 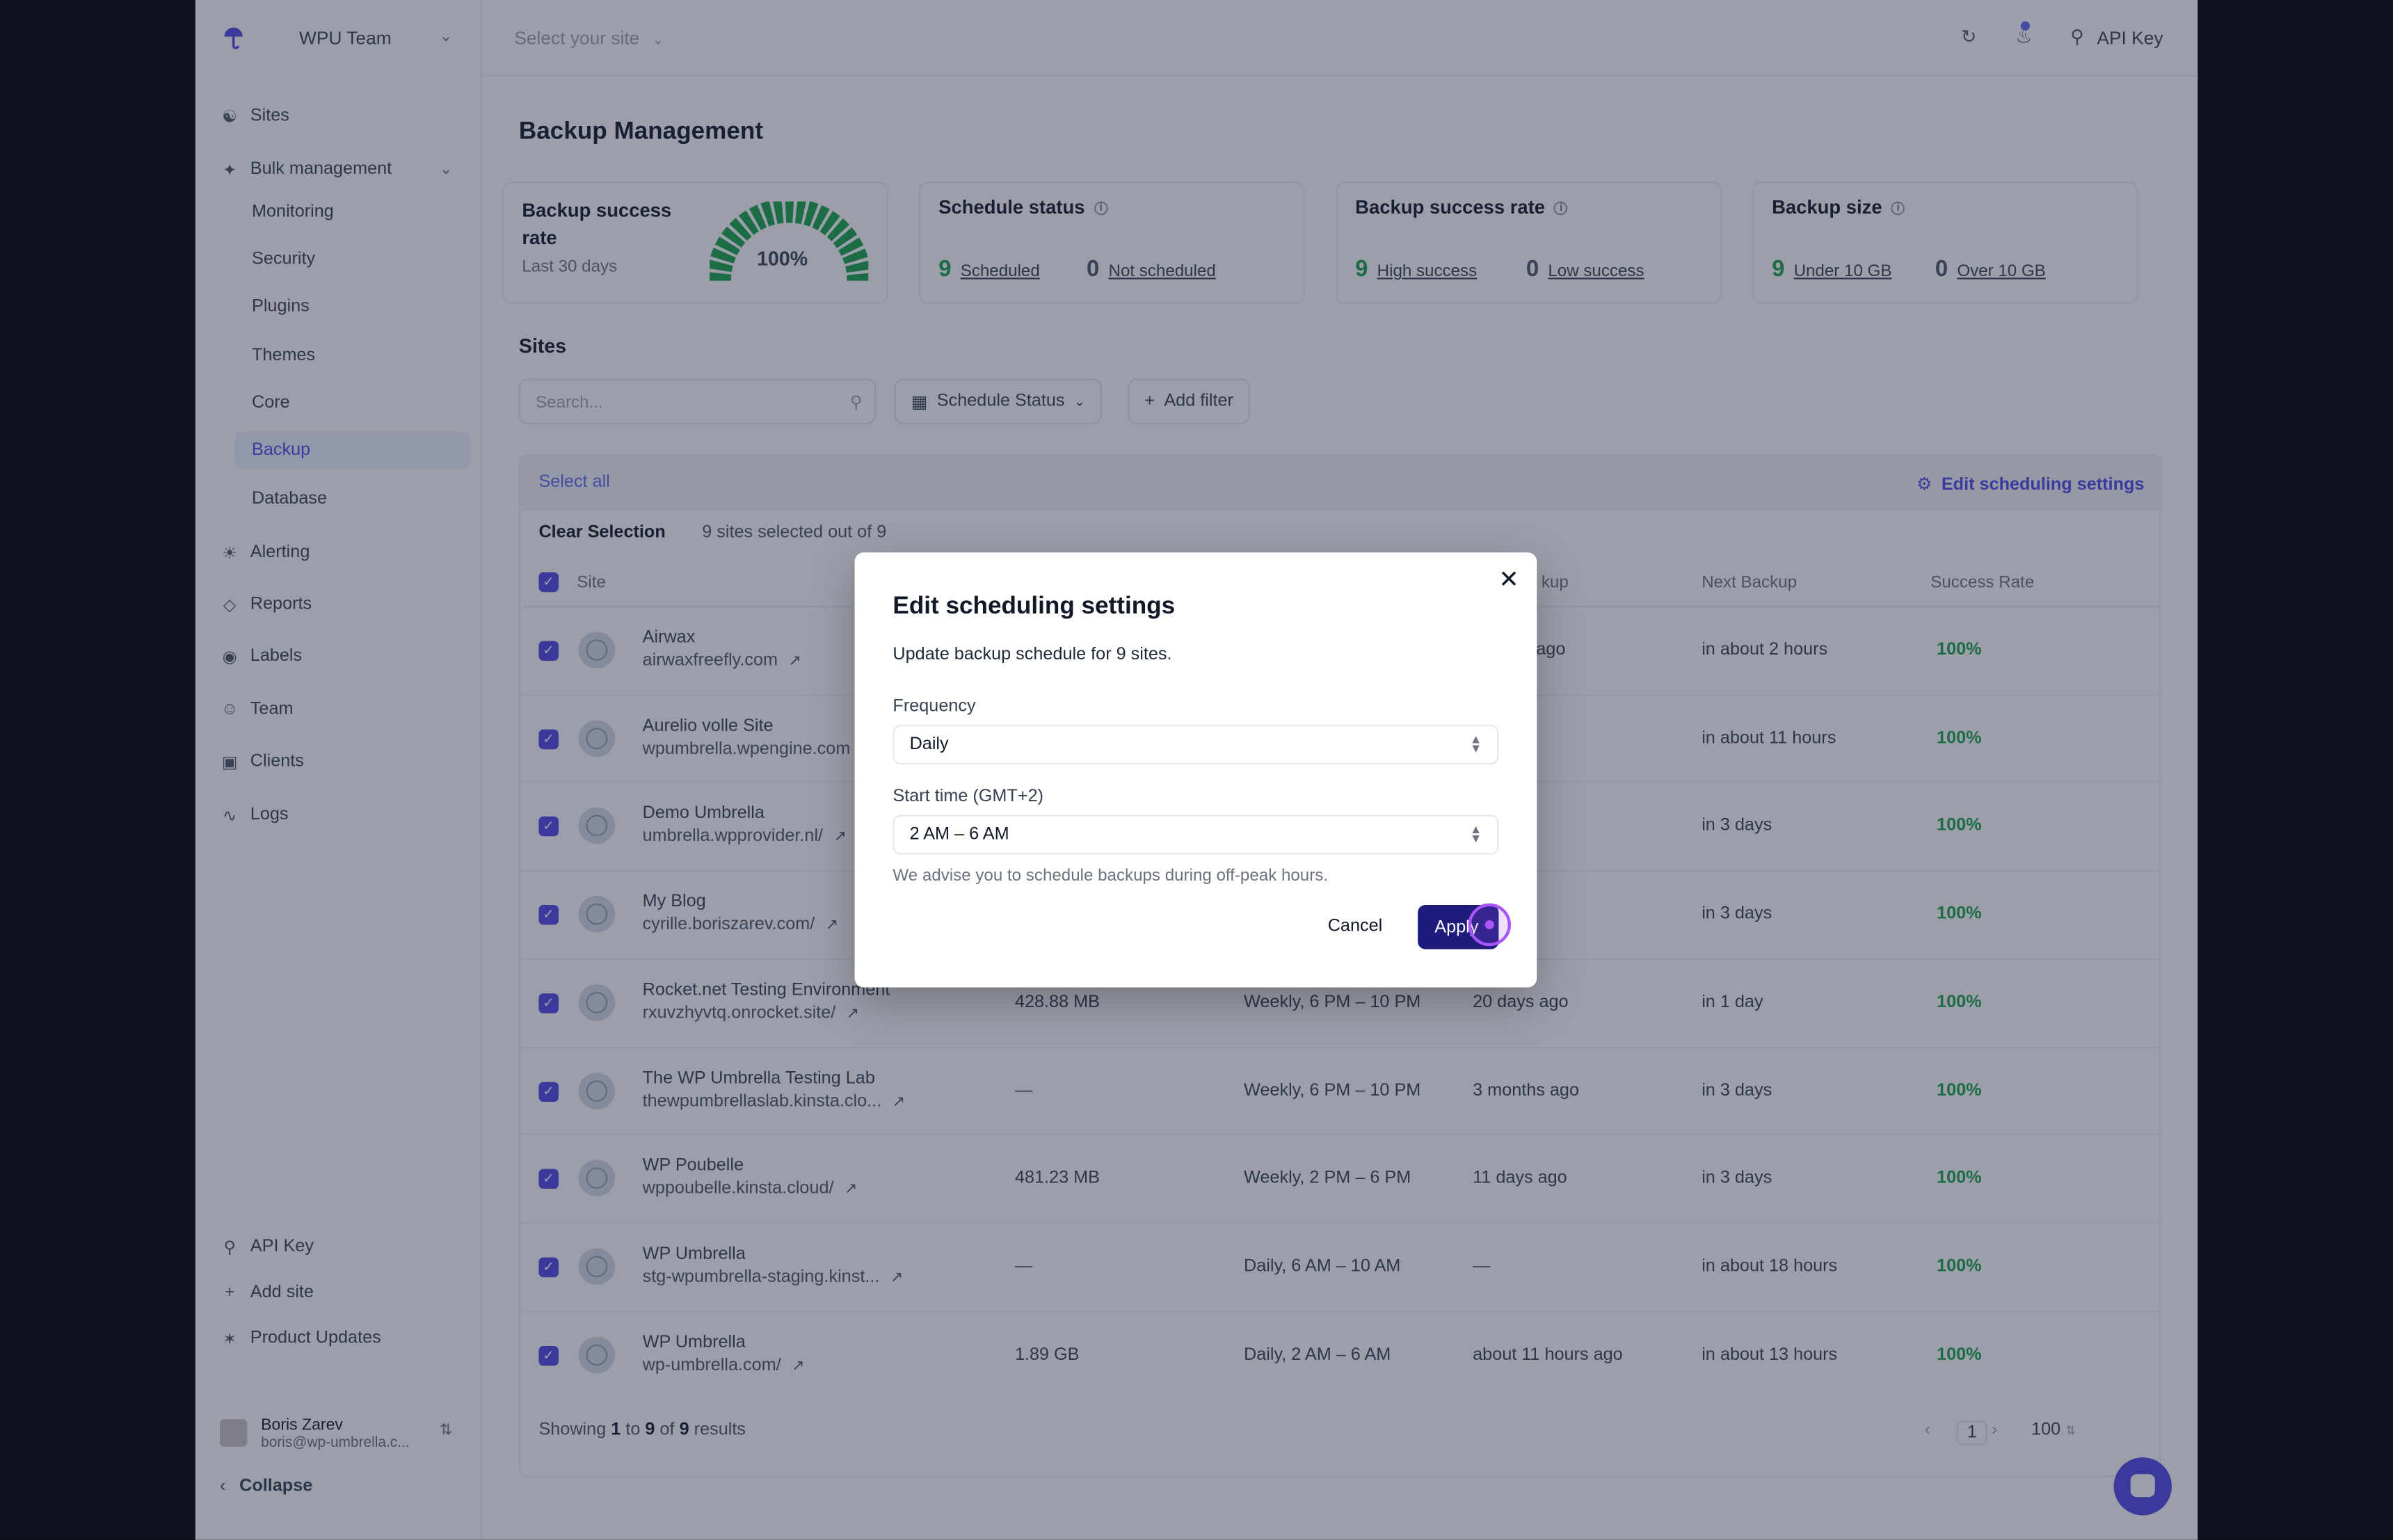 What do you see at coordinates (1196, 745) in the screenshot?
I see `frequency-select: Daily ▲ ▼` at bounding box center [1196, 745].